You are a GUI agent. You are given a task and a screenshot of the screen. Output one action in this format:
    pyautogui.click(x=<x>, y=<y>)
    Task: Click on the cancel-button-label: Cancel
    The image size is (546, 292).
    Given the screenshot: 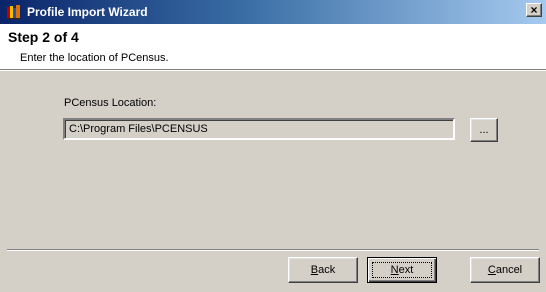 What is the action you would take?
    pyautogui.click(x=505, y=270)
    